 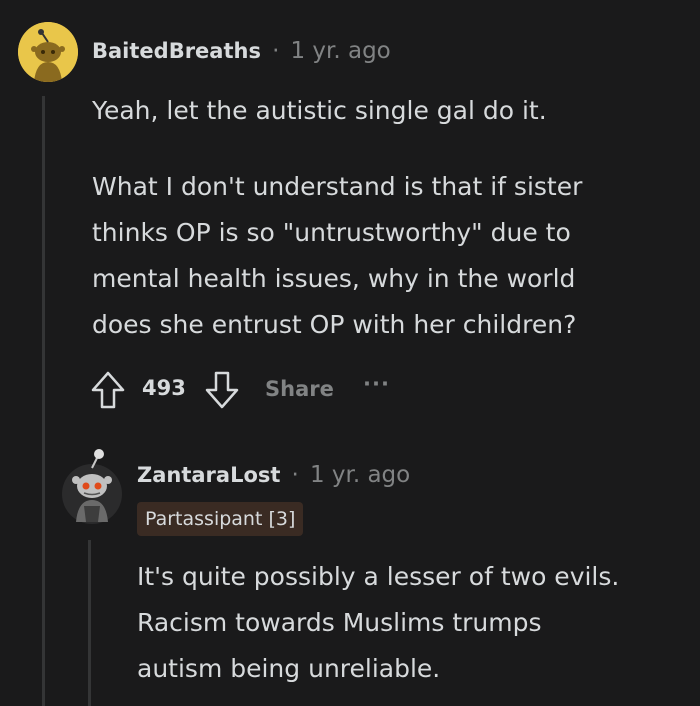 I want to click on vote-score: 493, so click(x=164, y=388).